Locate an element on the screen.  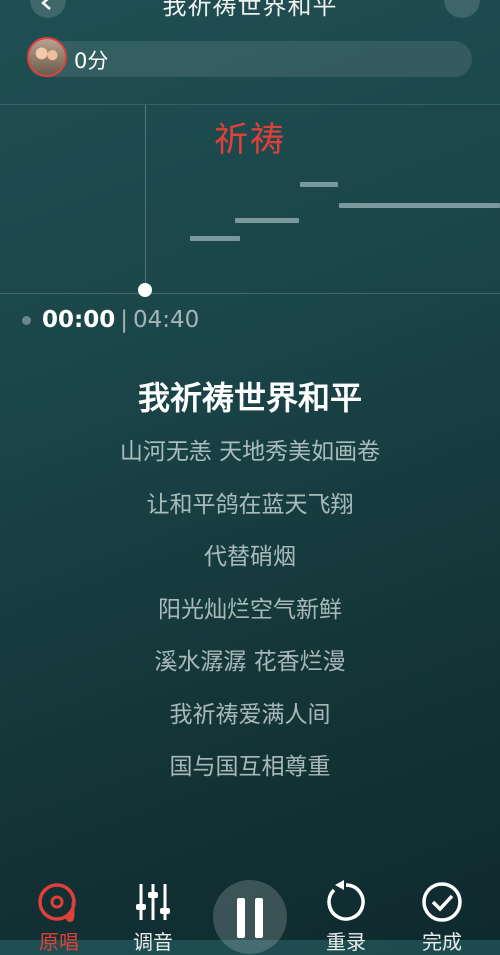
time-display: 00:00 | 04:40 is located at coordinates (110, 320).